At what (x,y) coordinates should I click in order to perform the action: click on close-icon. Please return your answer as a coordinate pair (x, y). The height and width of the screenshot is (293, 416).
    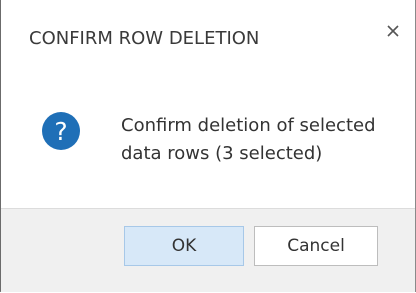
    Looking at the image, I should click on (393, 31).